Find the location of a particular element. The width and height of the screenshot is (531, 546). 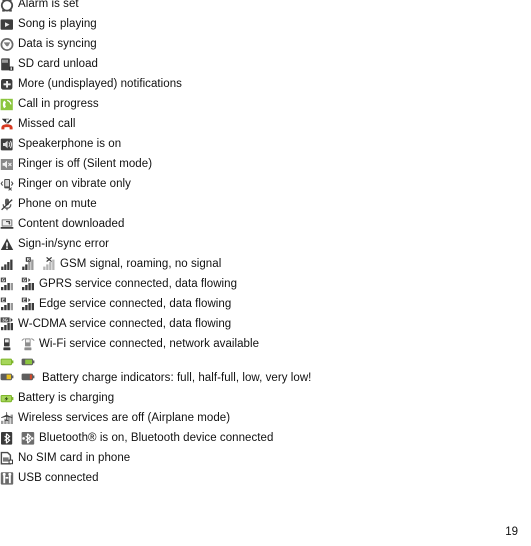

legend-label: Ringer on vibrate only is located at coordinates (74, 183).